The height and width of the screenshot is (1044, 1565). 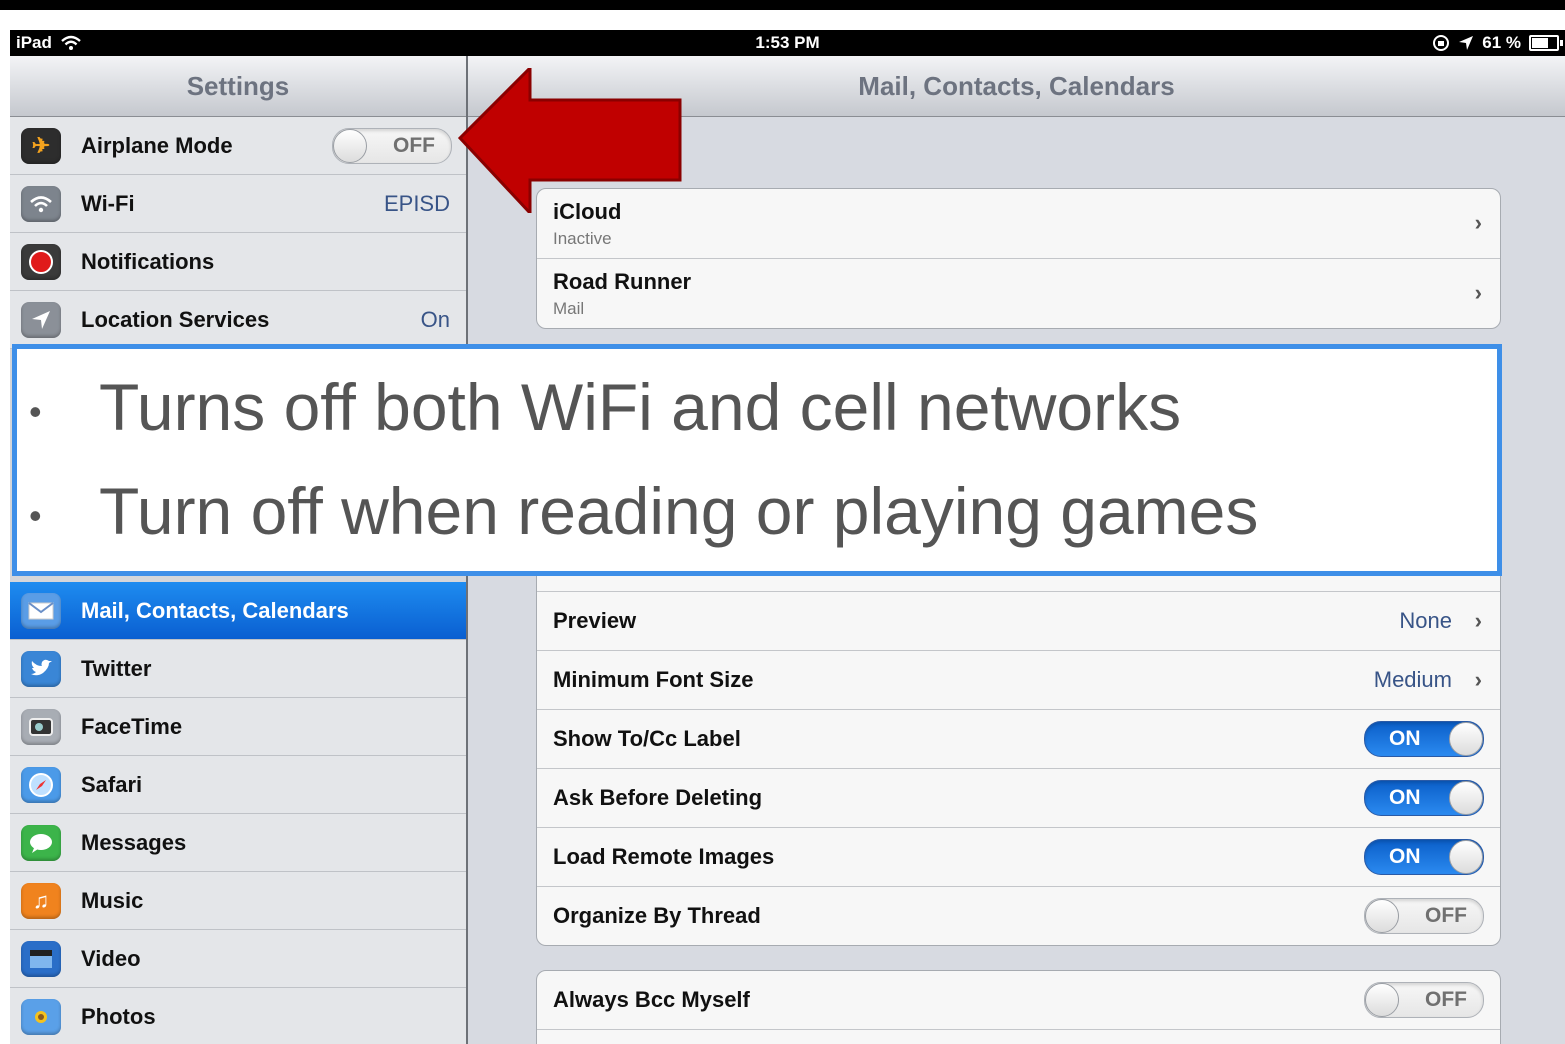 What do you see at coordinates (1424, 916) in the screenshot?
I see `organize-by-thread-toggle: OFF` at bounding box center [1424, 916].